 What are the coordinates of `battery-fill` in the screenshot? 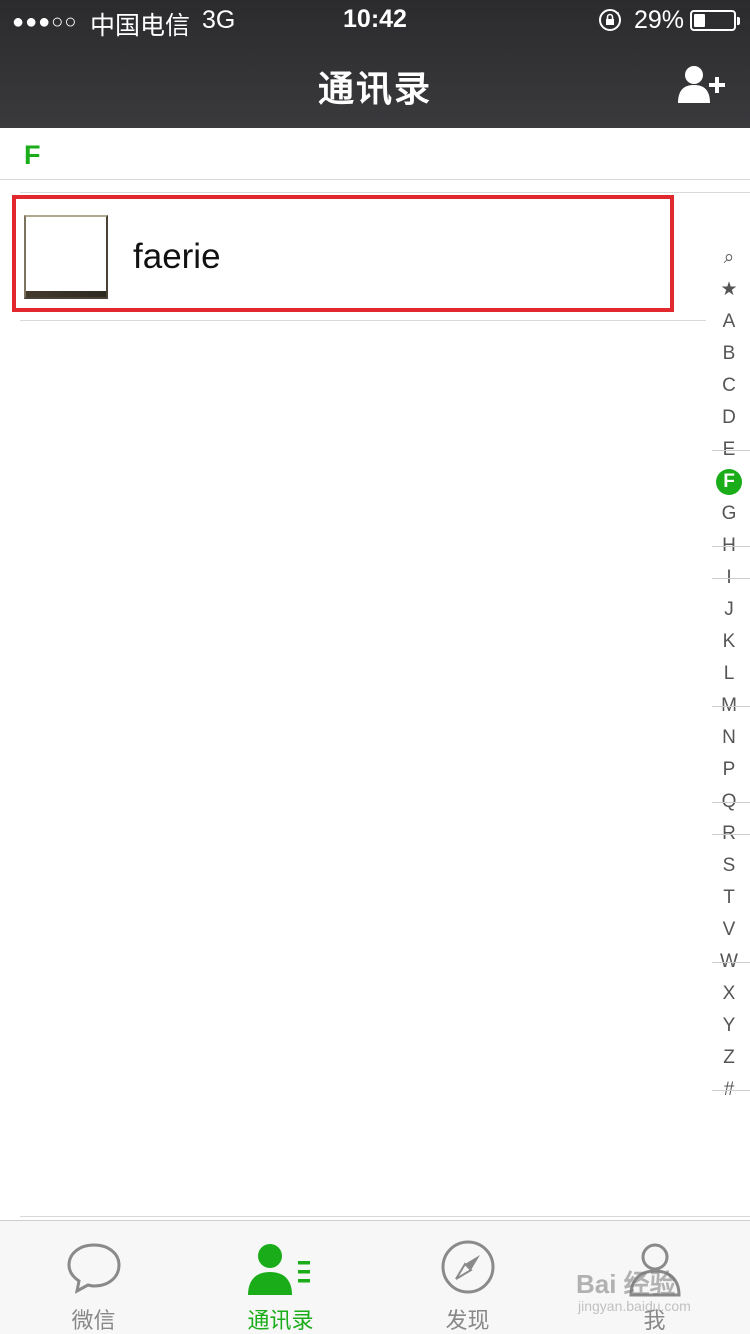 It's located at (699, 20).